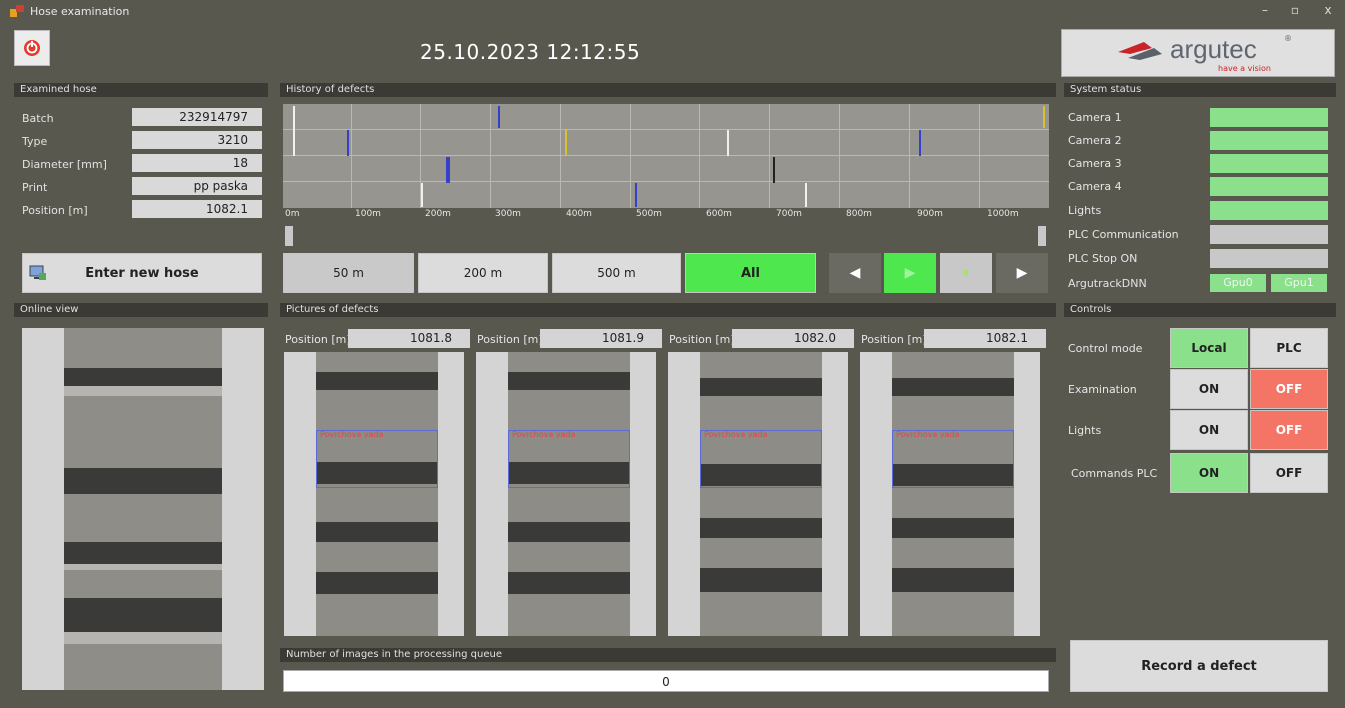  Describe the element at coordinates (859, 214) in the screenshot. I see `axis-tick: 800m` at that location.